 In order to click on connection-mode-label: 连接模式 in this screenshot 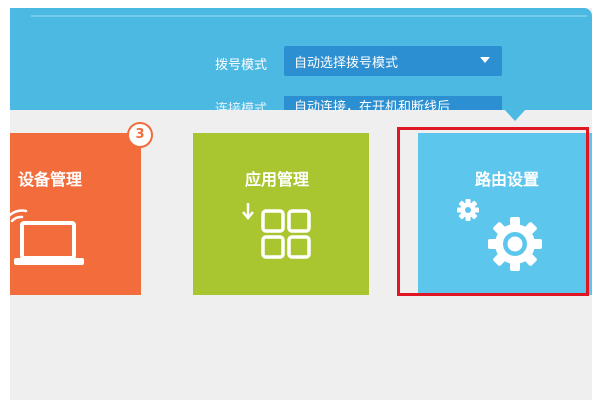, I will do `click(241, 106)`.